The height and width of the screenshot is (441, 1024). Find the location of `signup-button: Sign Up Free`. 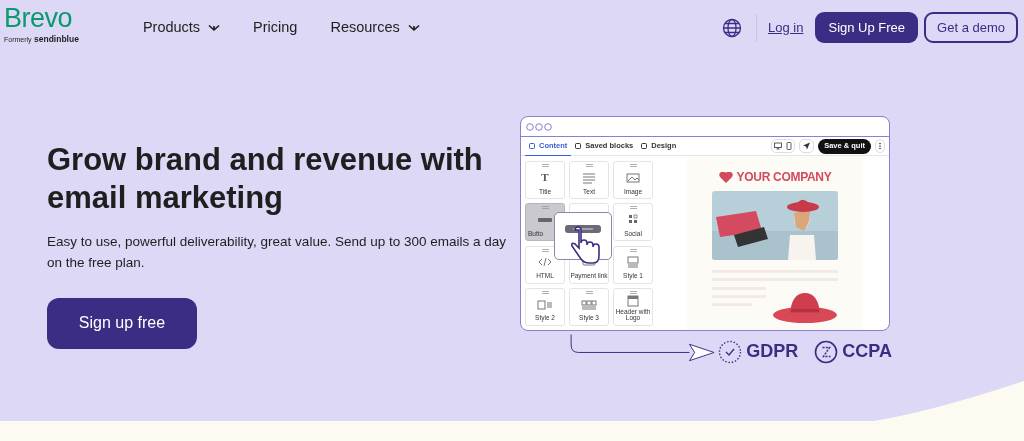

signup-button: Sign Up Free is located at coordinates (867, 27).